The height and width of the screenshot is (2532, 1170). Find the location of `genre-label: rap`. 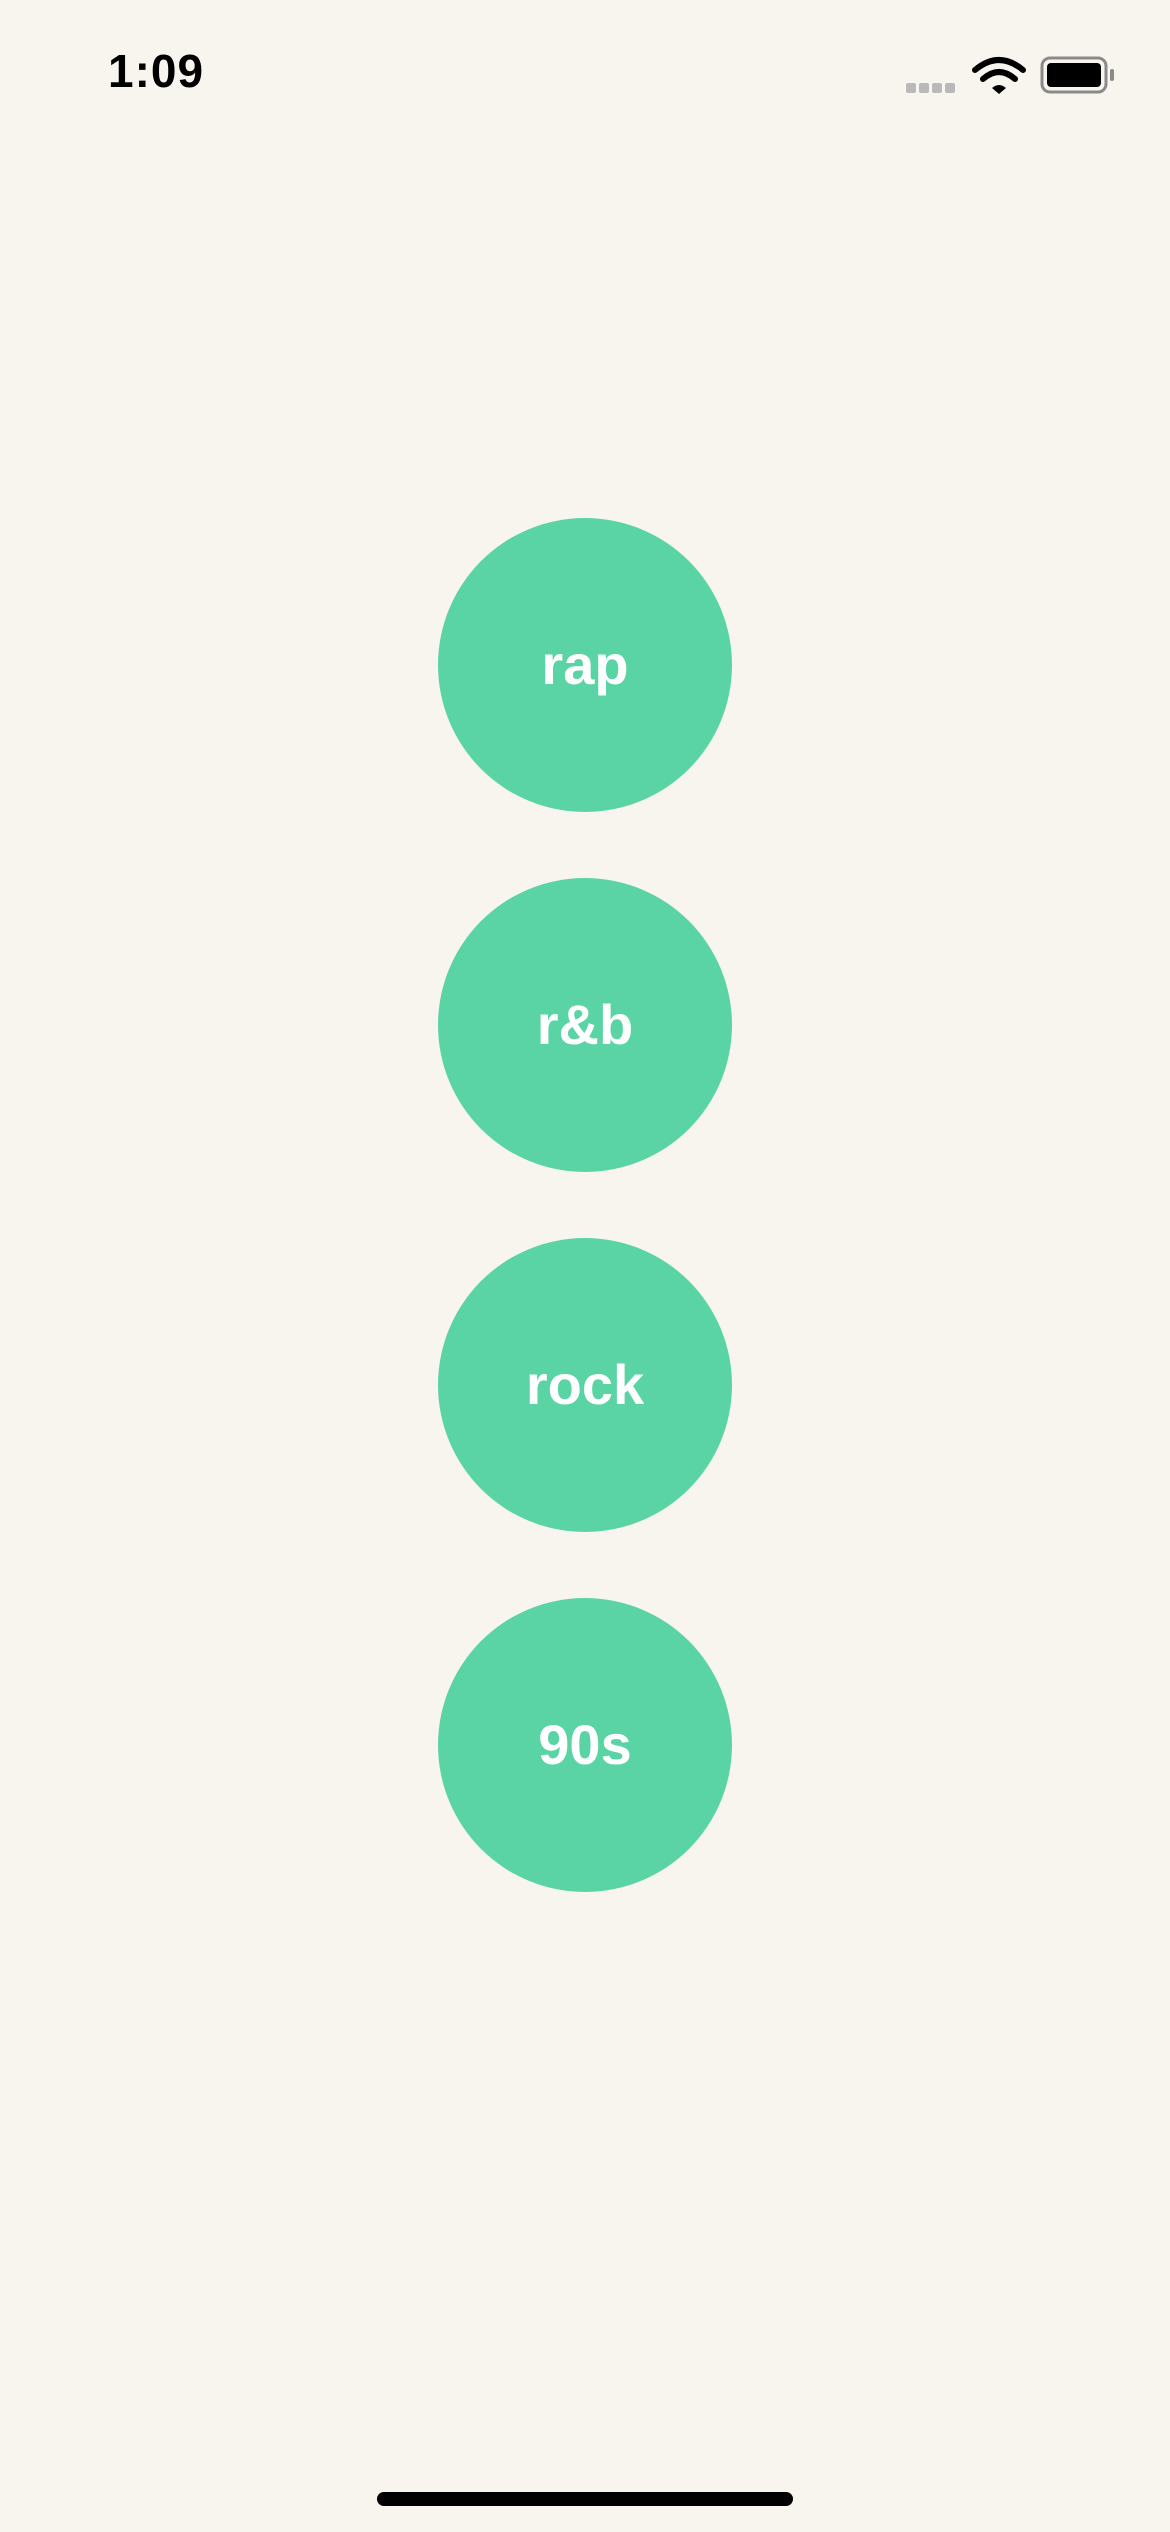

genre-label: rap is located at coordinates (585, 664).